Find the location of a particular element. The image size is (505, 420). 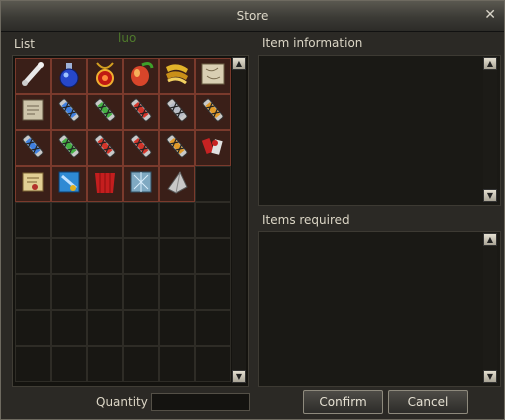

cancel-button: Cancel is located at coordinates (428, 402).